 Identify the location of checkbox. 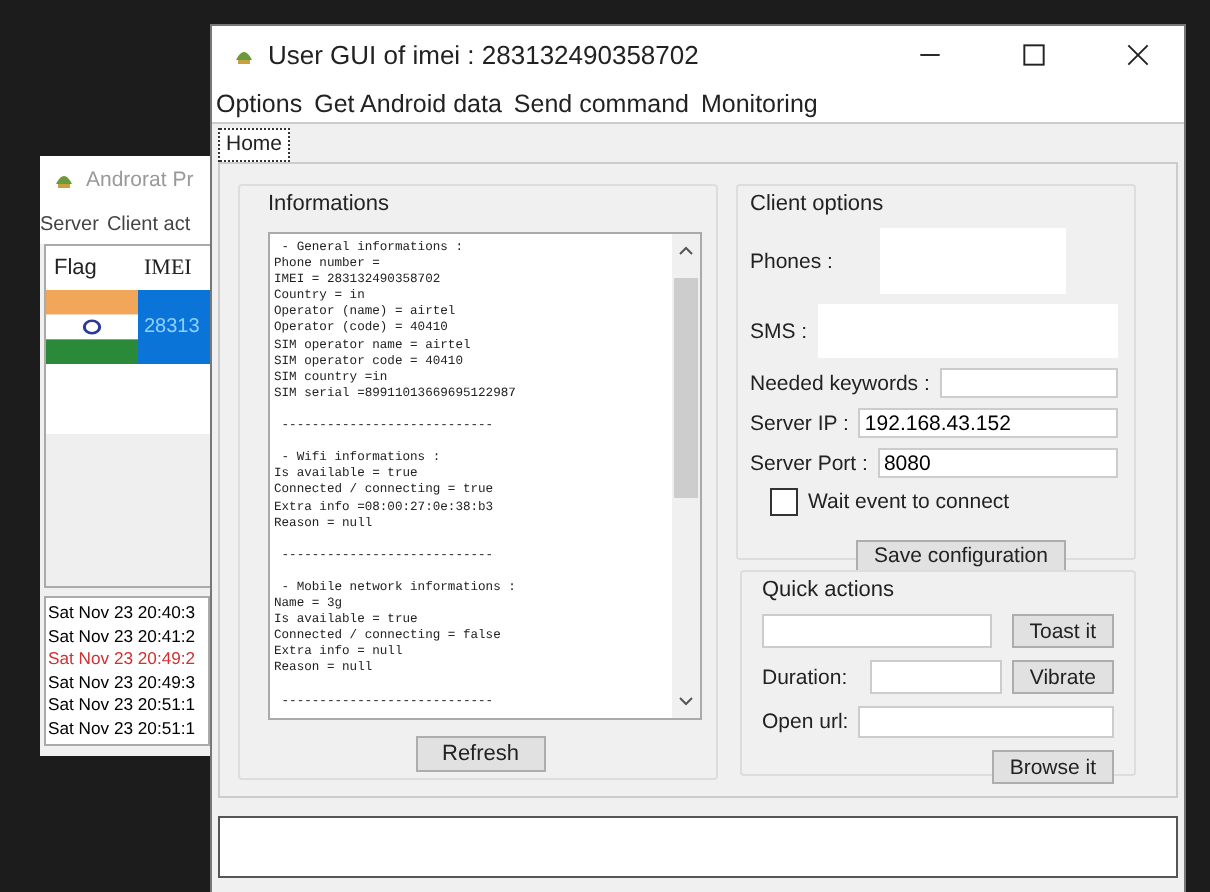
(784, 502).